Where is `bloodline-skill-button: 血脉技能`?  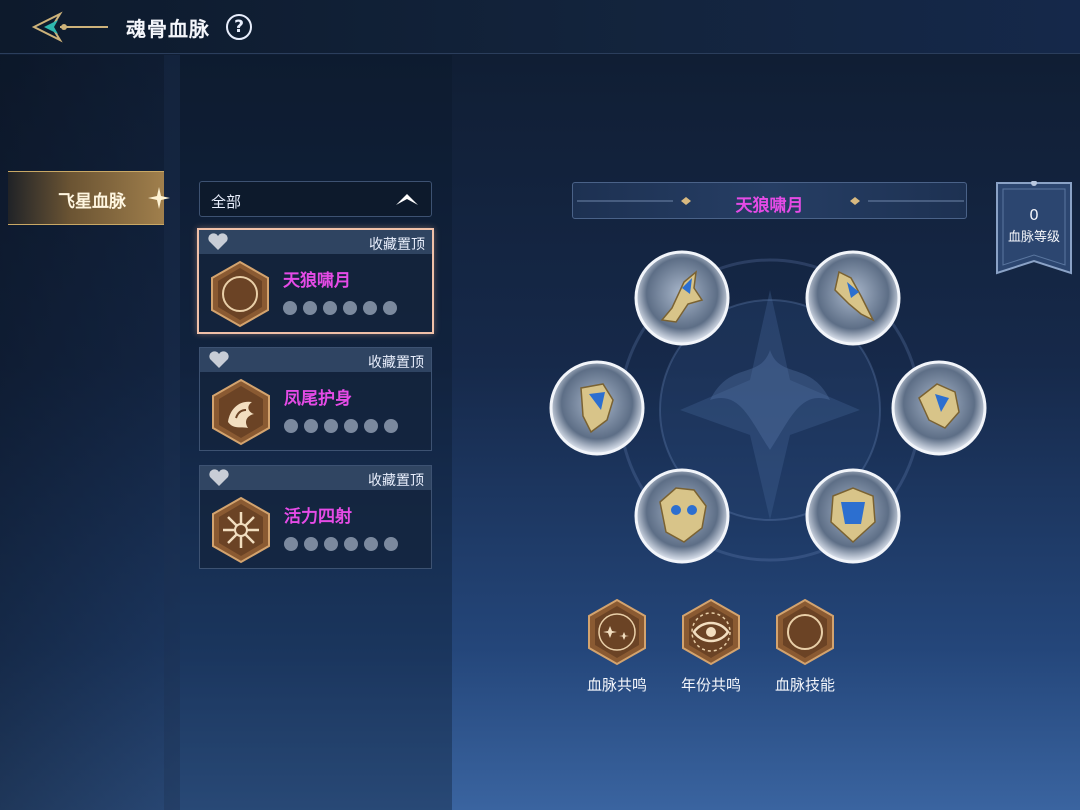
bloodline-skill-button: 血脉技能 is located at coordinates (805, 646).